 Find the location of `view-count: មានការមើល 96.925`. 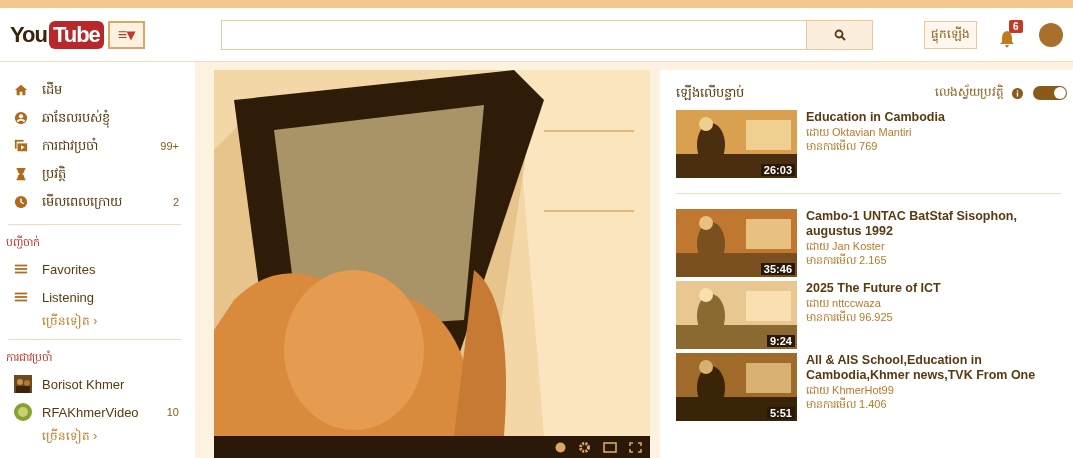

view-count: មានការមើល 96.925 is located at coordinates (850, 317).